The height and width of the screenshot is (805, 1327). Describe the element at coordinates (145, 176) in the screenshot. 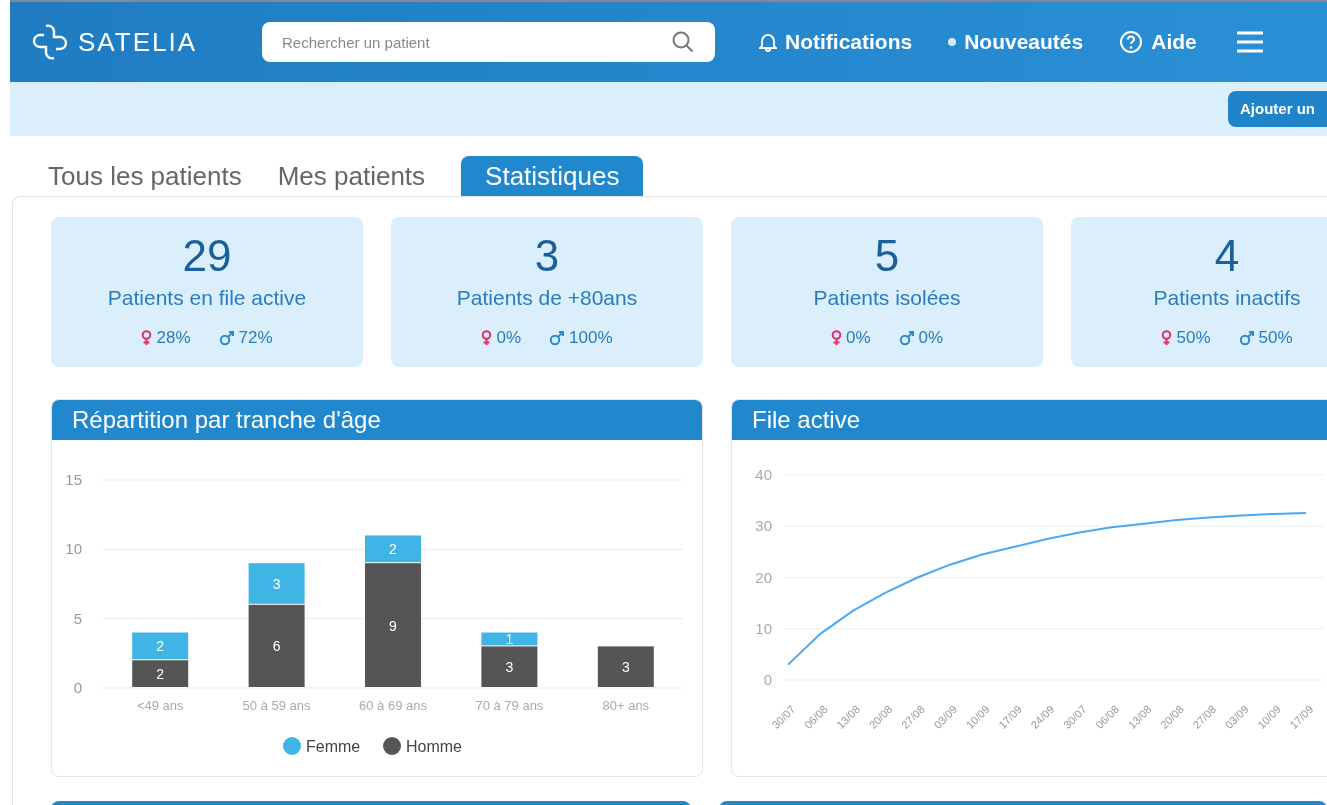

I see `tab: Tous les patients` at that location.